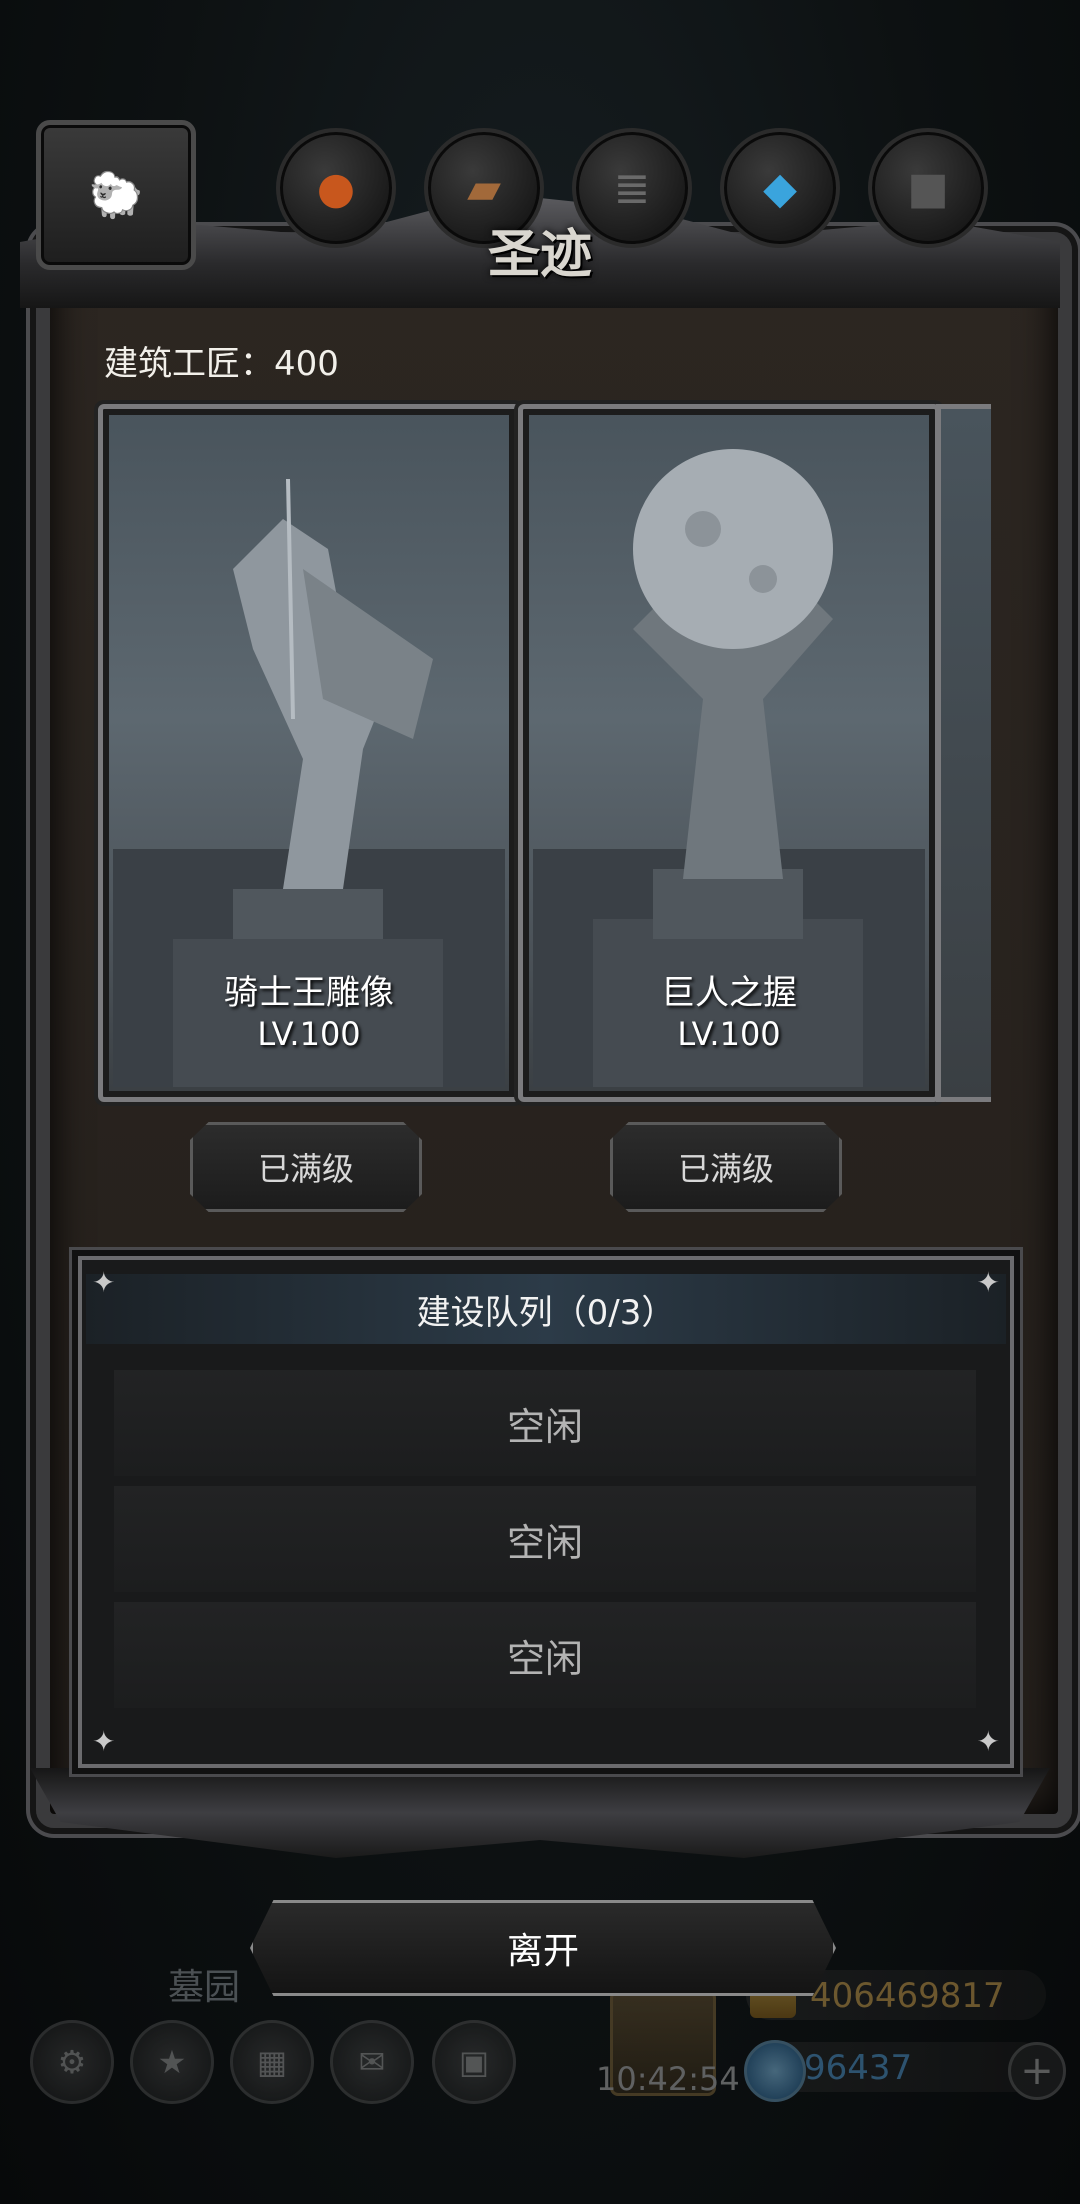 The image size is (1080, 2204). I want to click on leave-button: 离开, so click(543, 1948).